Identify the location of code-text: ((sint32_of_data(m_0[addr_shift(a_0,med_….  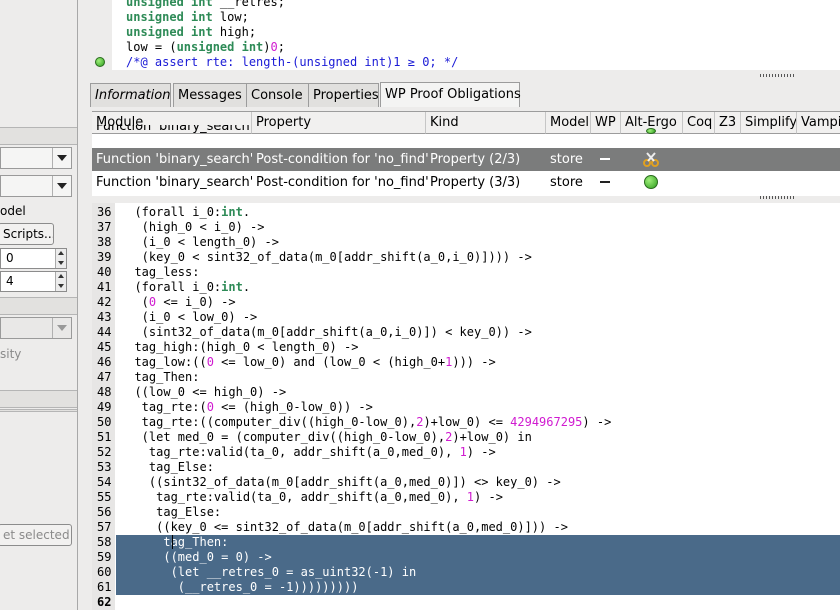
(340, 482).